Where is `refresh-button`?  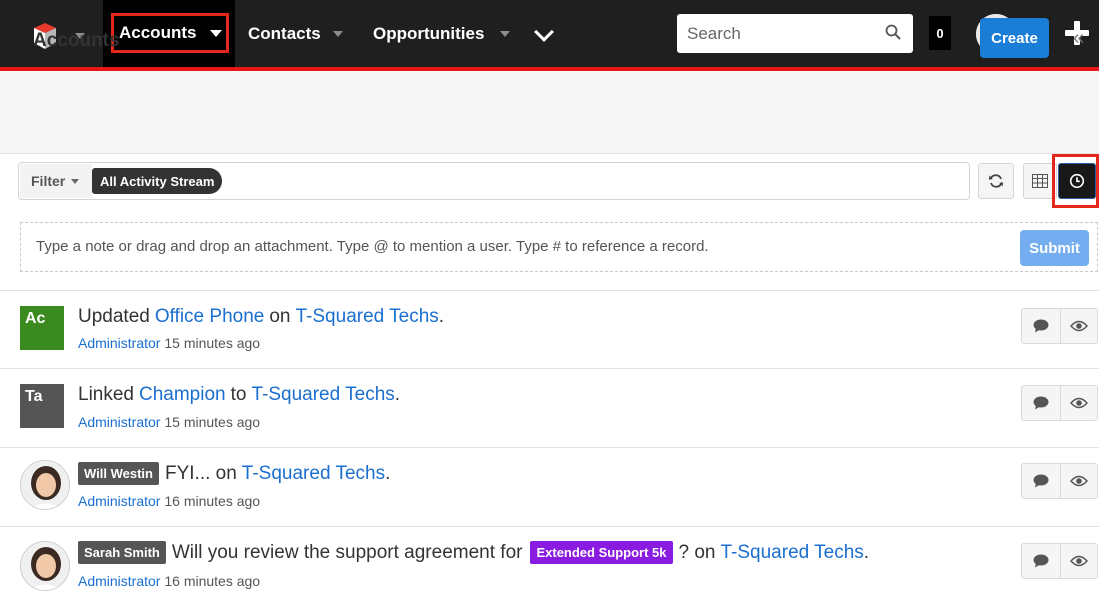 refresh-button is located at coordinates (996, 181).